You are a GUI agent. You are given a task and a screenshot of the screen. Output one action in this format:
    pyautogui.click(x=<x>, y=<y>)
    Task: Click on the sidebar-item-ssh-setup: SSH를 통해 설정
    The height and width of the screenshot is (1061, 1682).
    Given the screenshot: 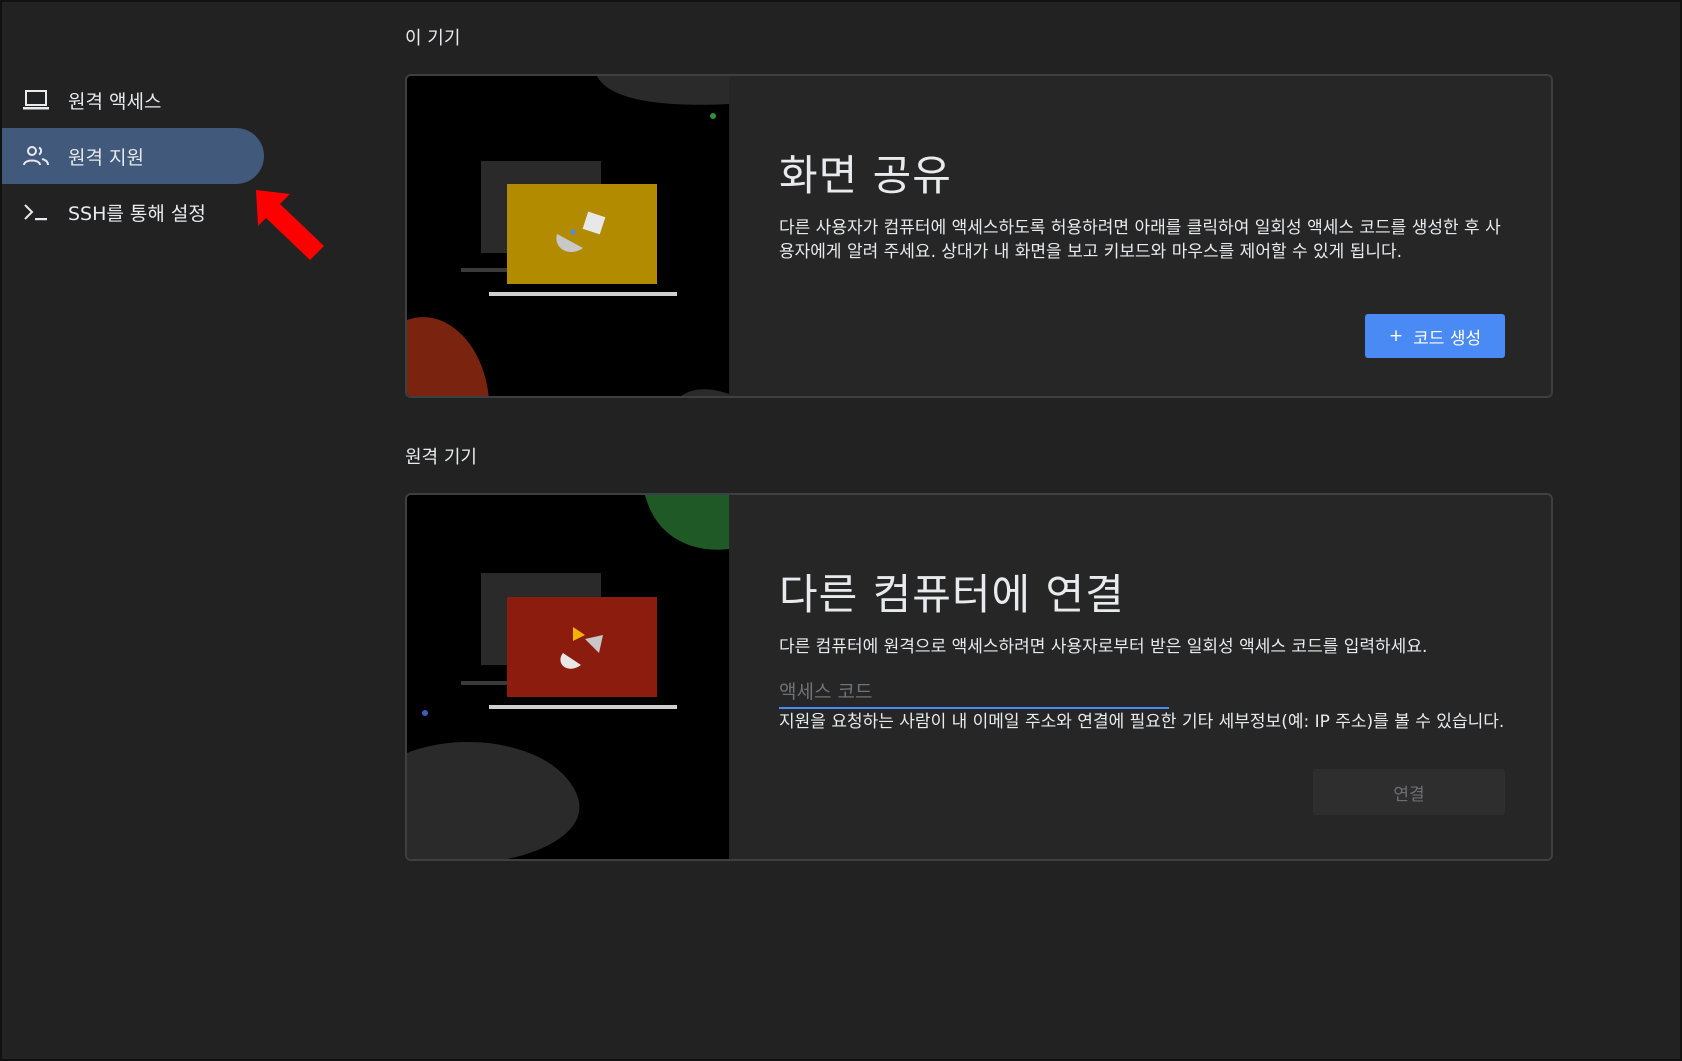 What is the action you would take?
    pyautogui.click(x=133, y=212)
    